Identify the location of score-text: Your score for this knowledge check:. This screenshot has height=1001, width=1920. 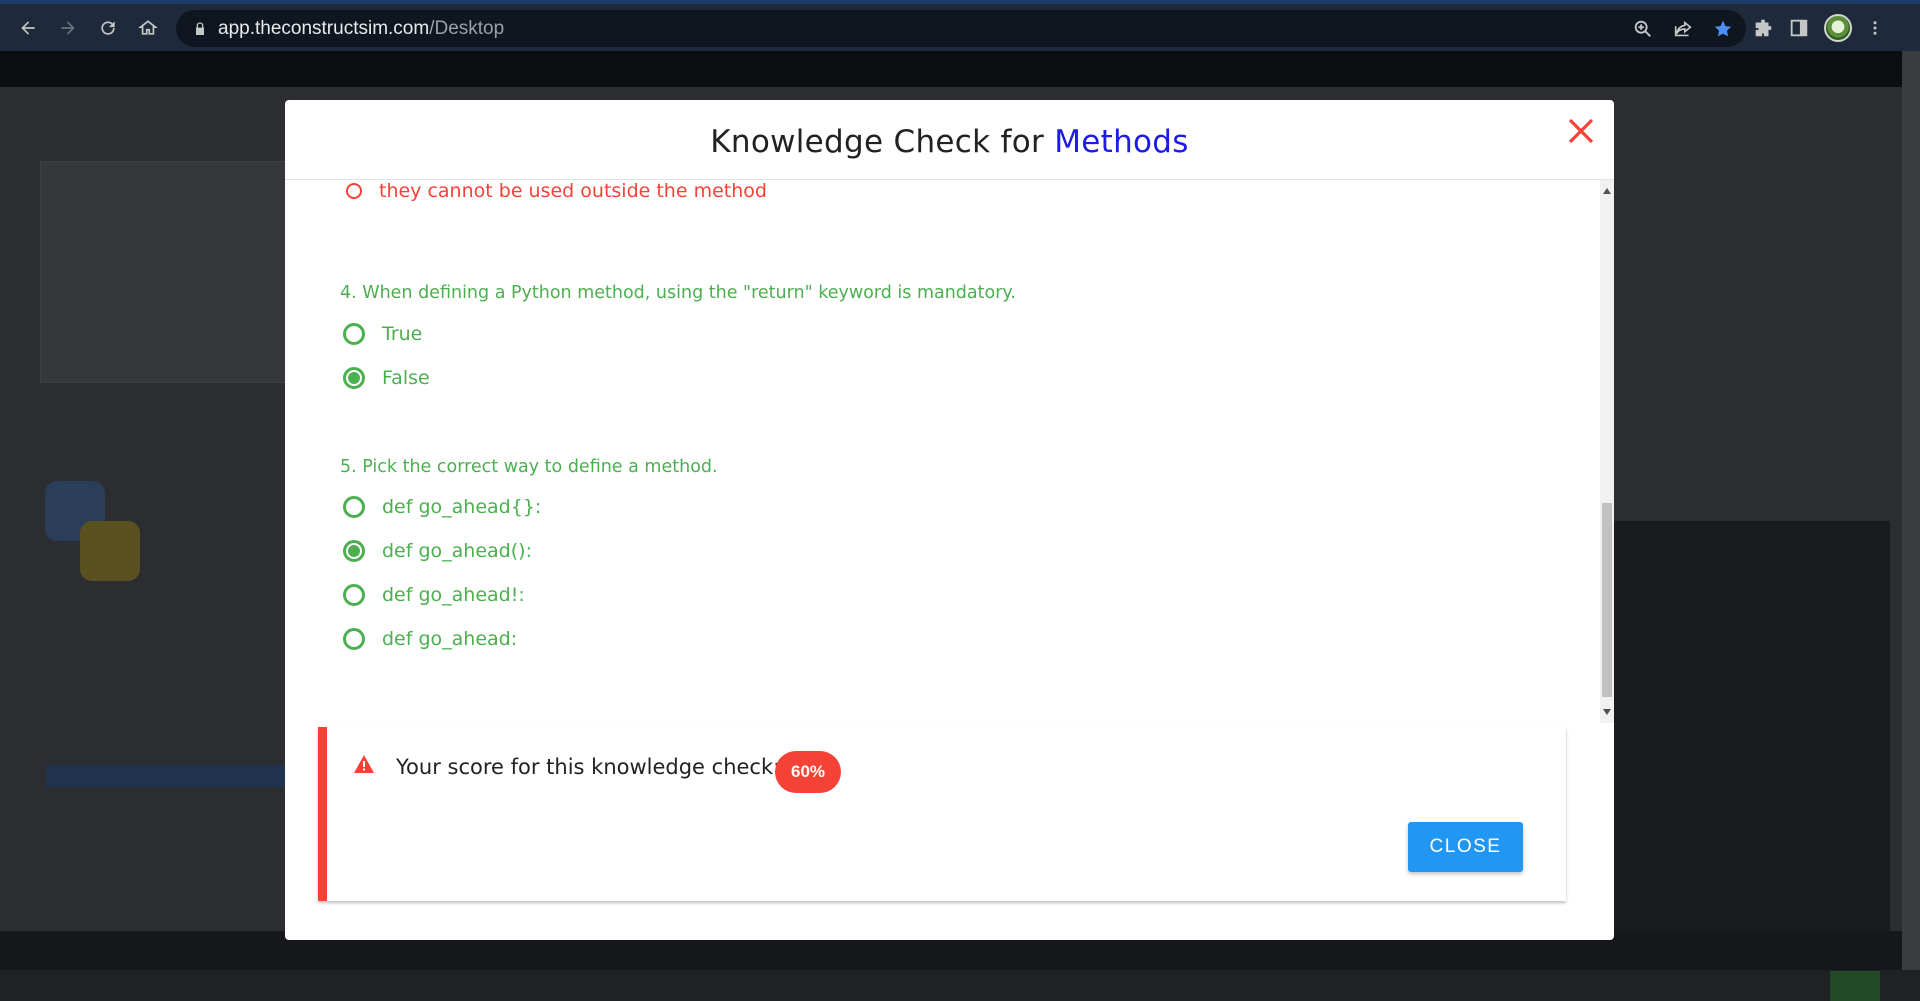
(588, 767).